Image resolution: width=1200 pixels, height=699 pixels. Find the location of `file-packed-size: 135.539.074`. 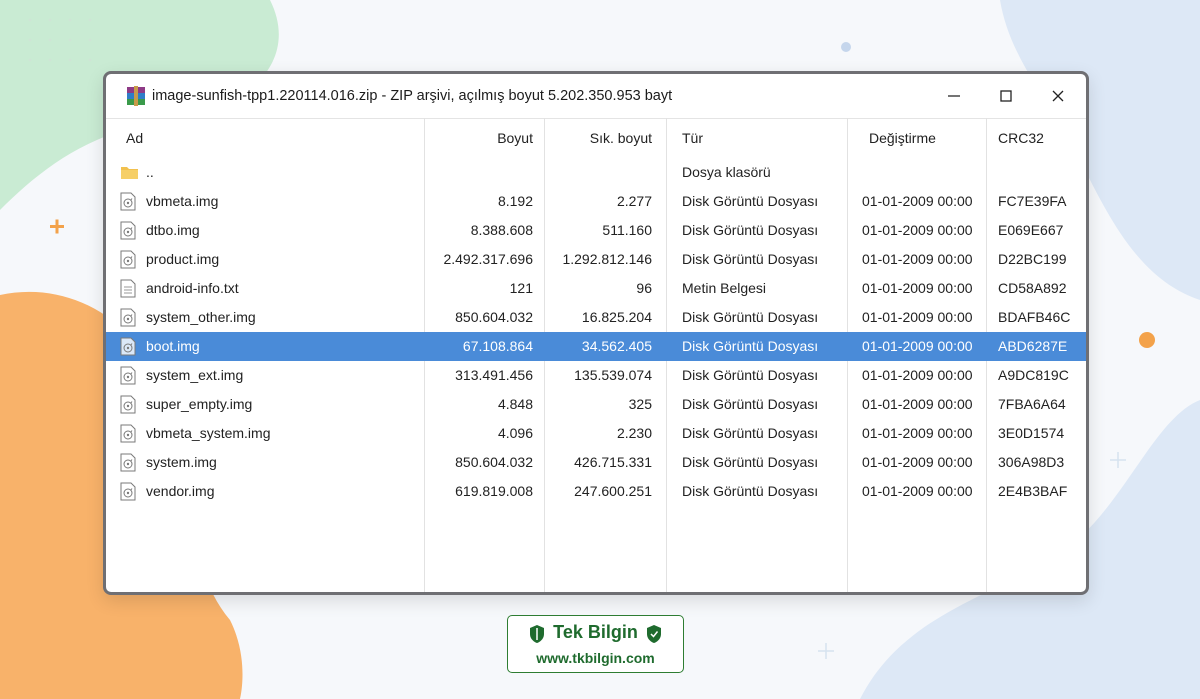

file-packed-size: 135.539.074 is located at coordinates (613, 375).